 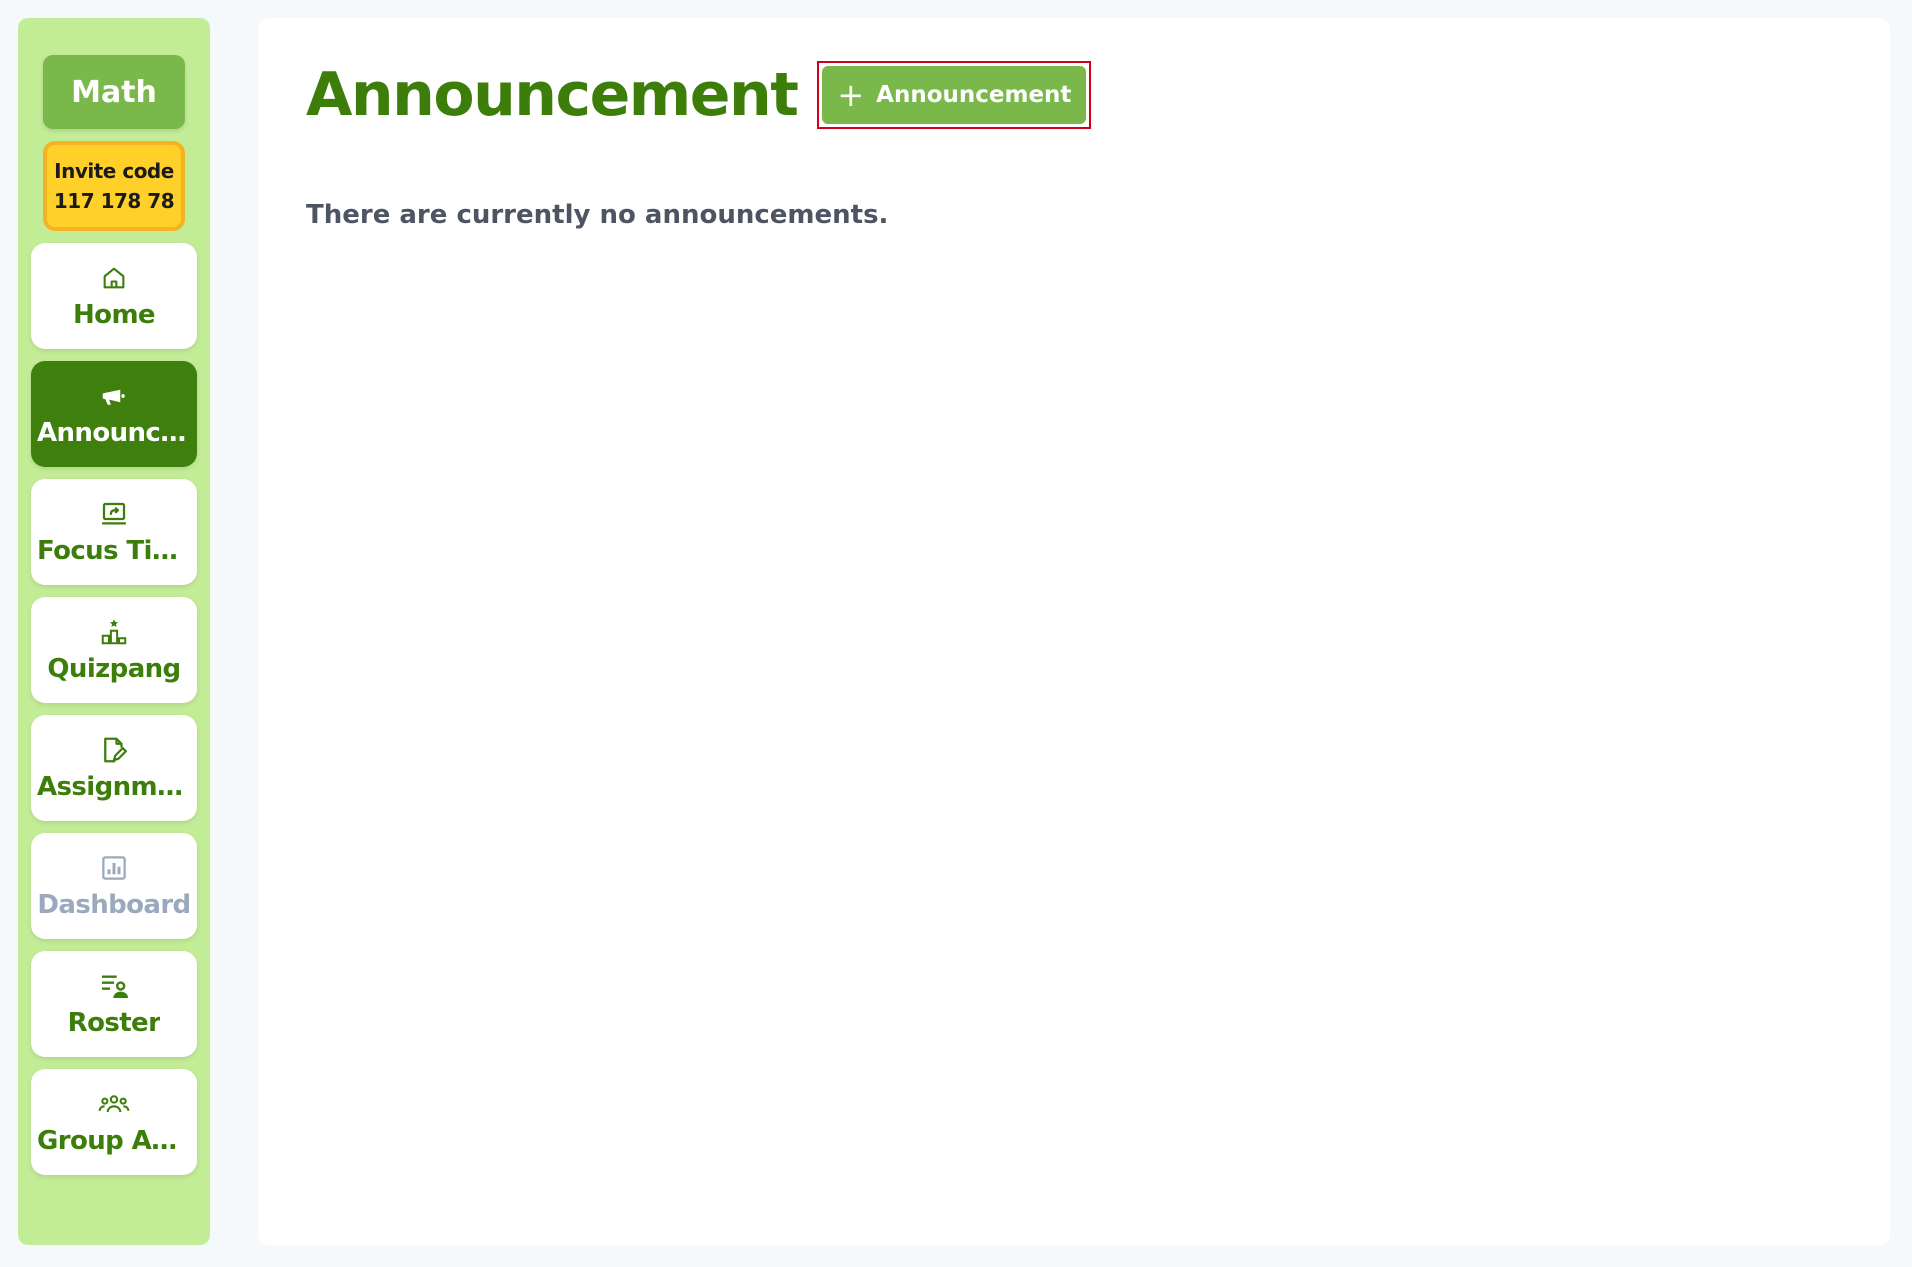 What do you see at coordinates (114, 186) in the screenshot?
I see `invite-code-badge: Invite code 117 178 78` at bounding box center [114, 186].